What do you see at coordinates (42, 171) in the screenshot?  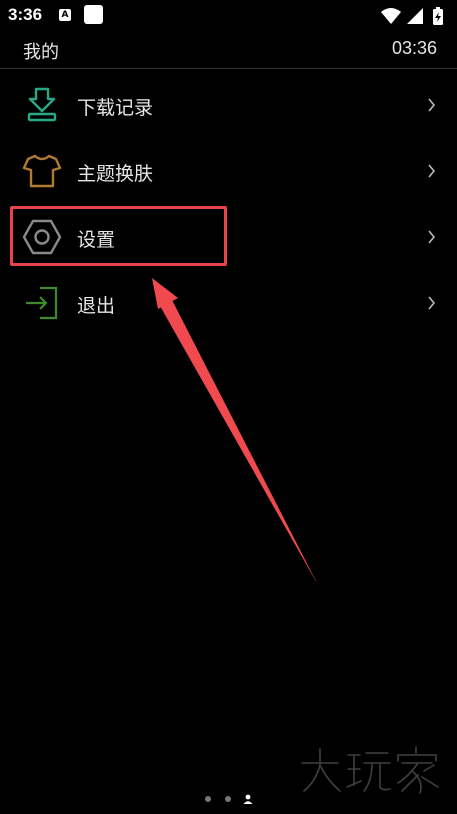 I see `shirt-icon` at bounding box center [42, 171].